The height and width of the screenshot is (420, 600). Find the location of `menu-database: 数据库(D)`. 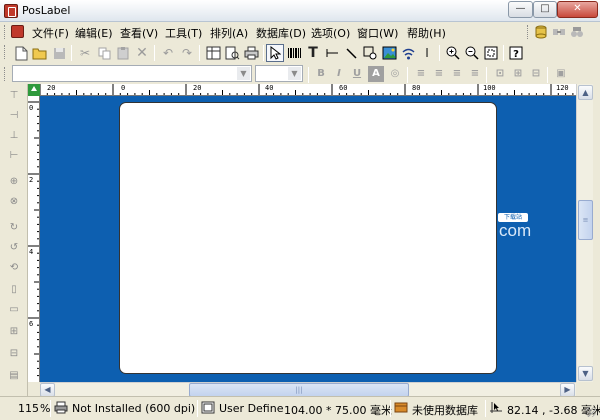

menu-database: 数据库(D) is located at coordinates (281, 33).